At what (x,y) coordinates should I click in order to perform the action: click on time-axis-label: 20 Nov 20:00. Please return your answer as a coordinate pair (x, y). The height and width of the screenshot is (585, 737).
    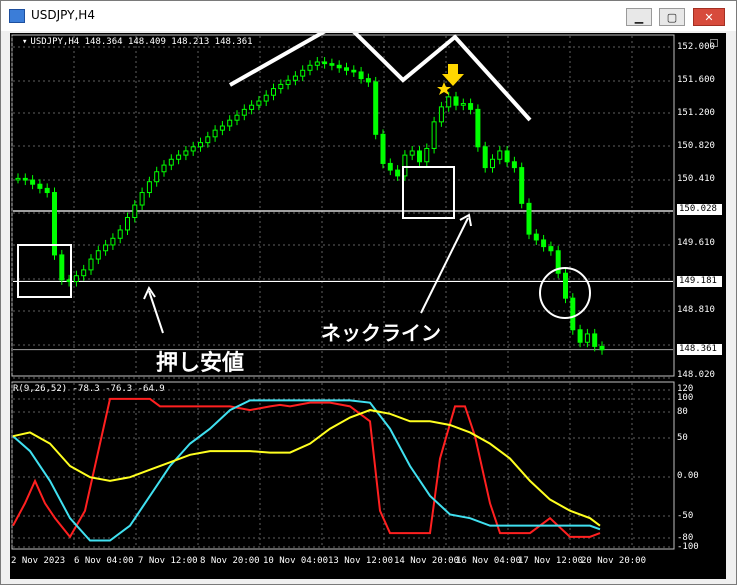
    Looking at the image, I should click on (614, 561).